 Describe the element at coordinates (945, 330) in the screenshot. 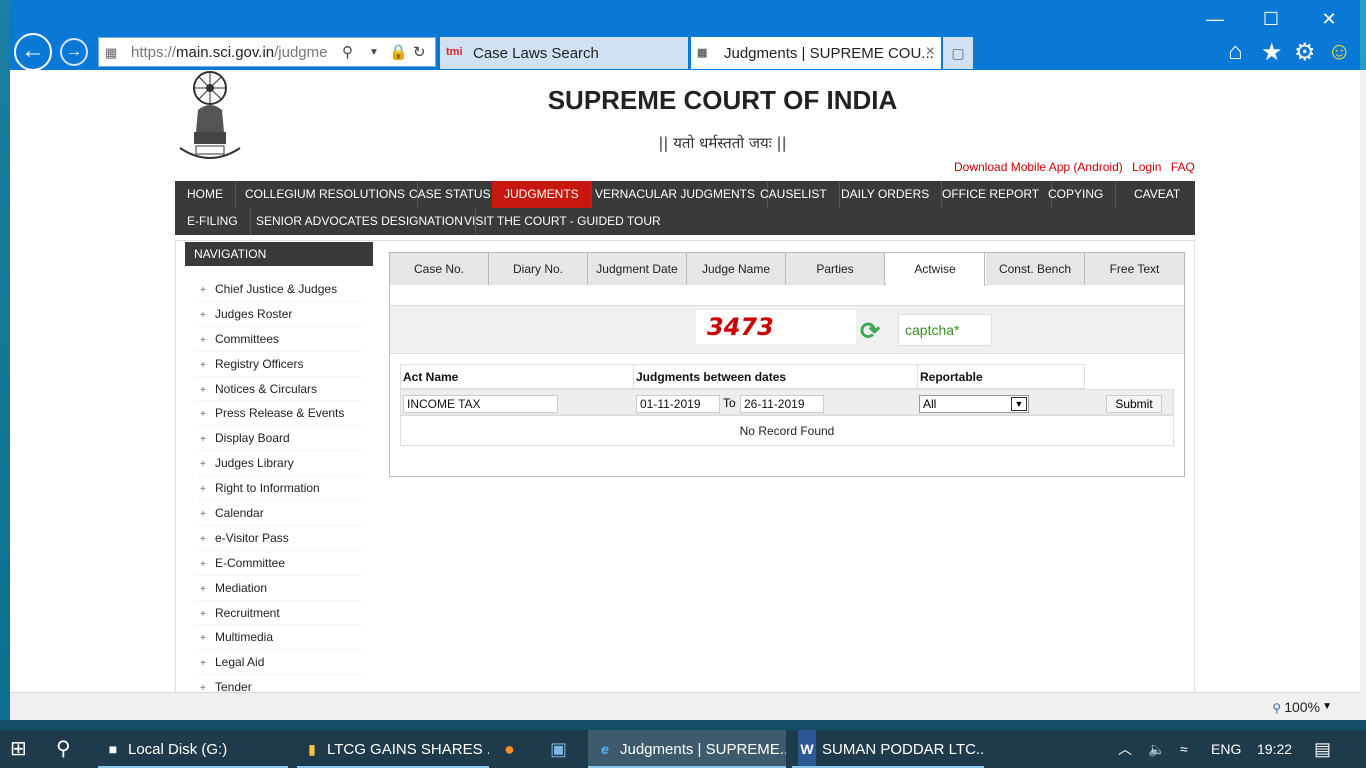

I see `captcha-input: captcha*` at that location.